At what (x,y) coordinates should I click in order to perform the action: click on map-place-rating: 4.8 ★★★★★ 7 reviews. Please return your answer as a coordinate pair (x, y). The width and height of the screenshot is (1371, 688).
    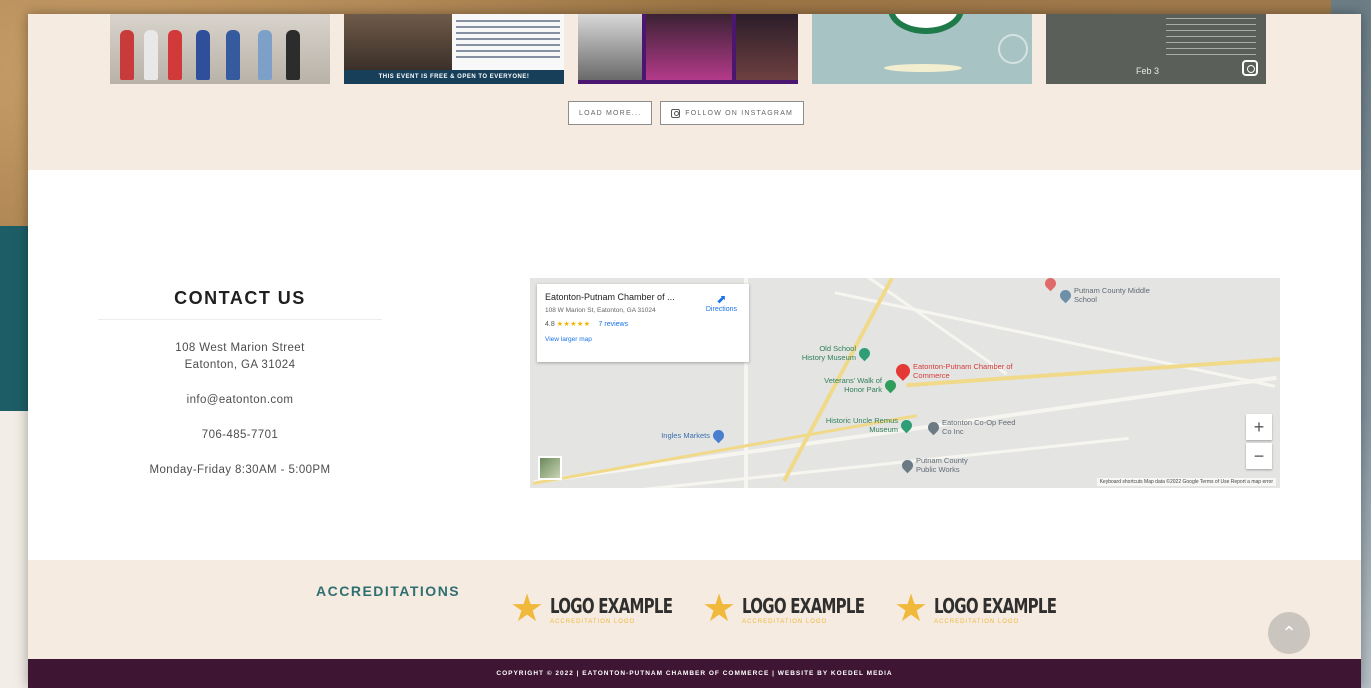
    Looking at the image, I should click on (643, 324).